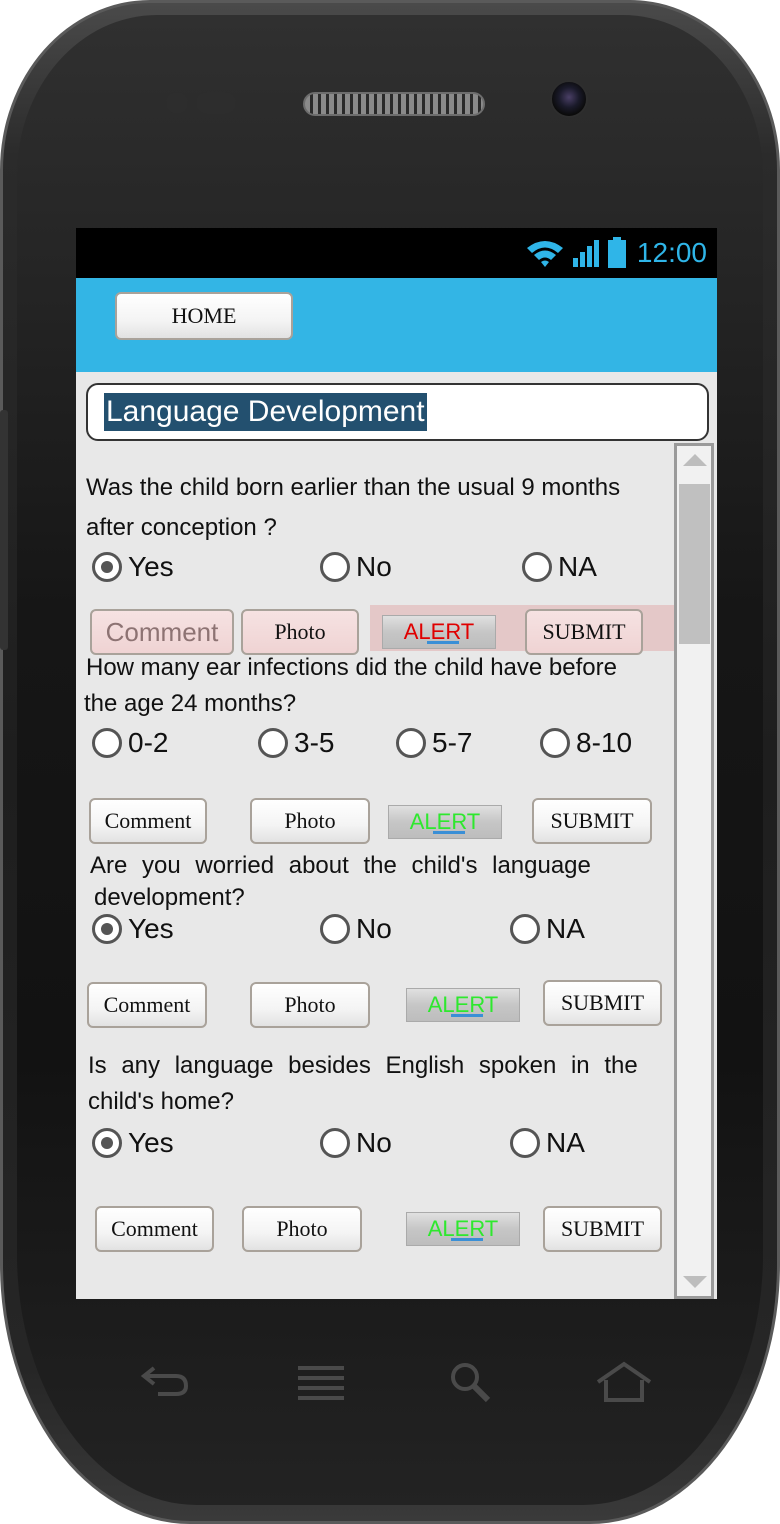 This screenshot has height=1524, width=780. I want to click on q2-option-3-5: 3-5, so click(296, 743).